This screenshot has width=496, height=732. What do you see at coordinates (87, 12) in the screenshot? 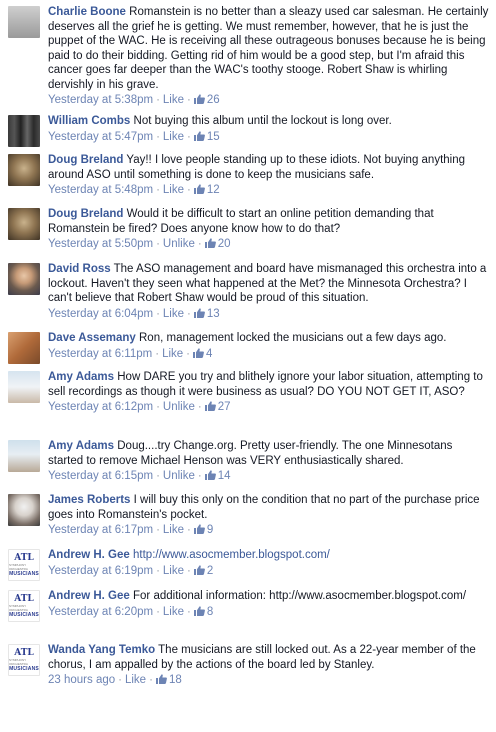
I see `comment-author: Charlie Boone` at bounding box center [87, 12].